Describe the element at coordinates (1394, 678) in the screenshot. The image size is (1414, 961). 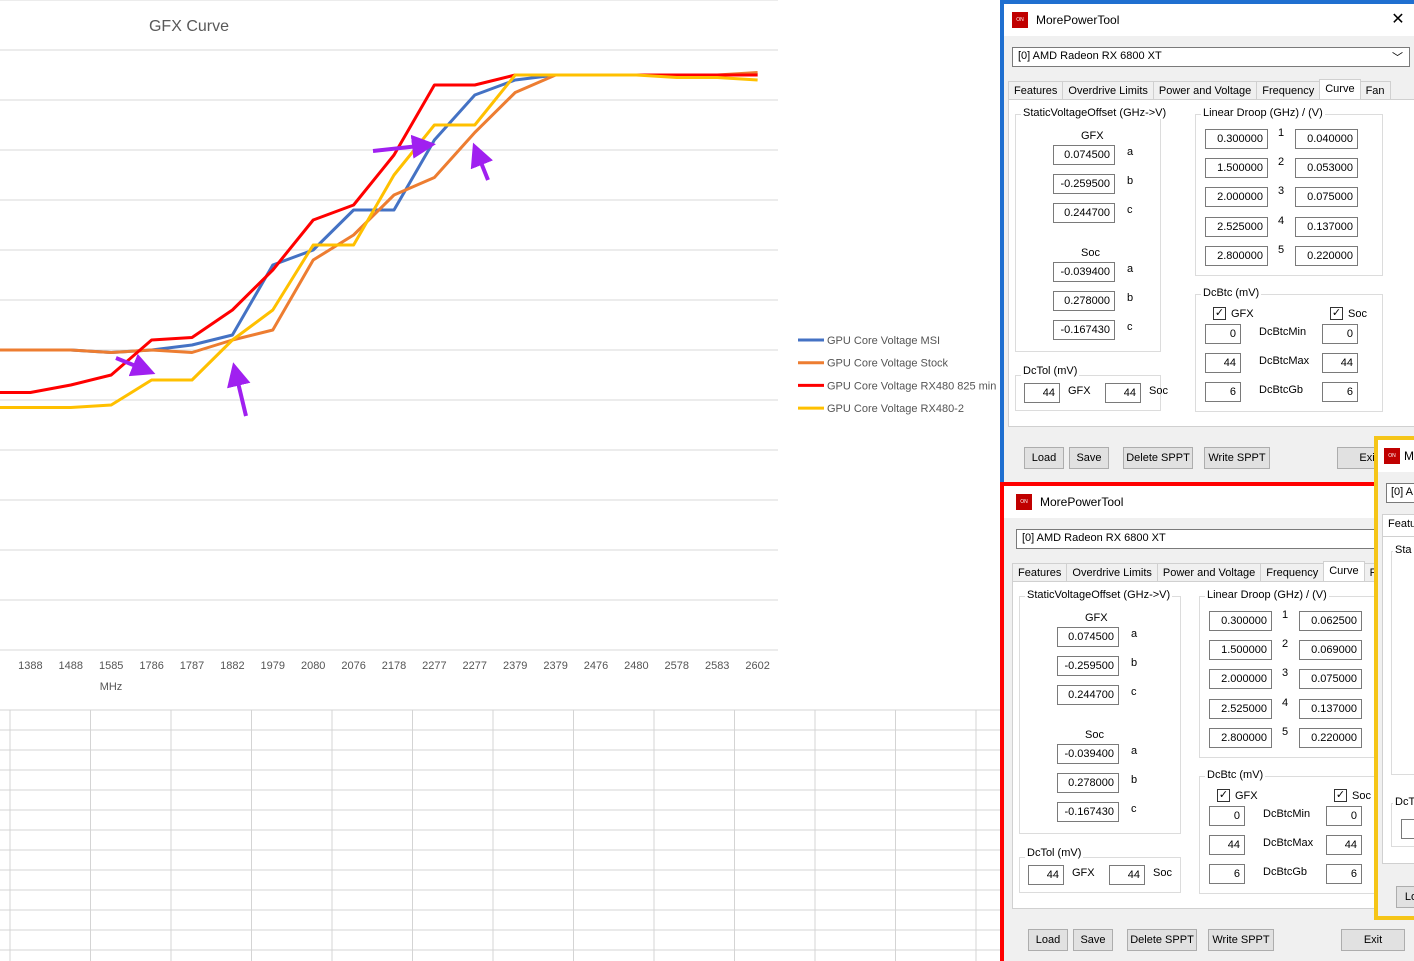
I see `morepowertool-window-yellow: ON M [0] A Featu Sta DcT Lo` at that location.